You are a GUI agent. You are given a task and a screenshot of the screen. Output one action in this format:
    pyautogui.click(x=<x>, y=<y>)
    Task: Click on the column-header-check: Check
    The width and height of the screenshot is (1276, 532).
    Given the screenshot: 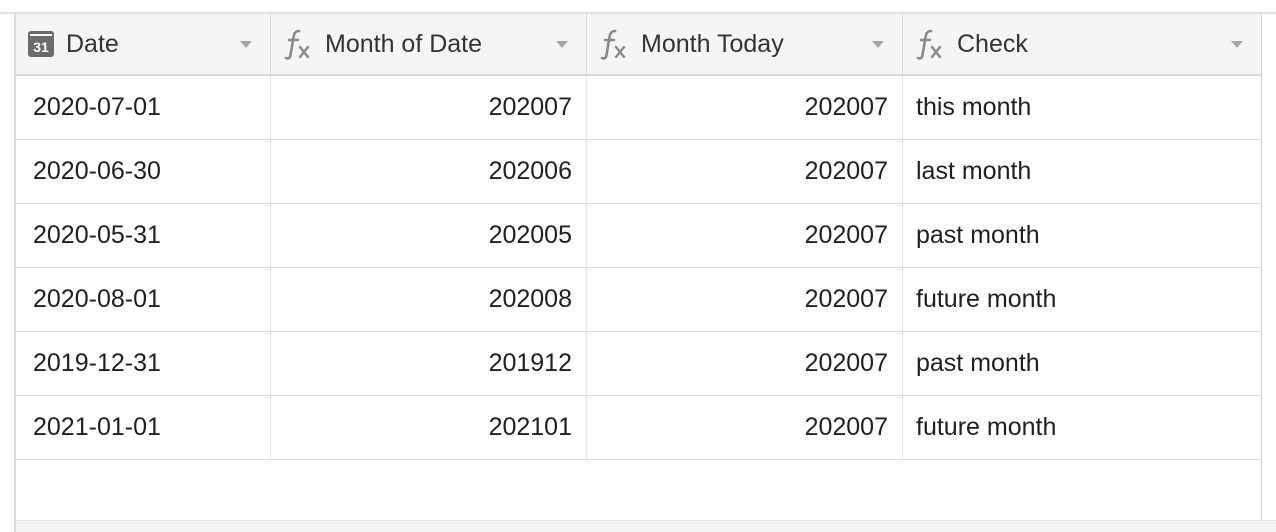 What is the action you would take?
    pyautogui.click(x=1082, y=44)
    